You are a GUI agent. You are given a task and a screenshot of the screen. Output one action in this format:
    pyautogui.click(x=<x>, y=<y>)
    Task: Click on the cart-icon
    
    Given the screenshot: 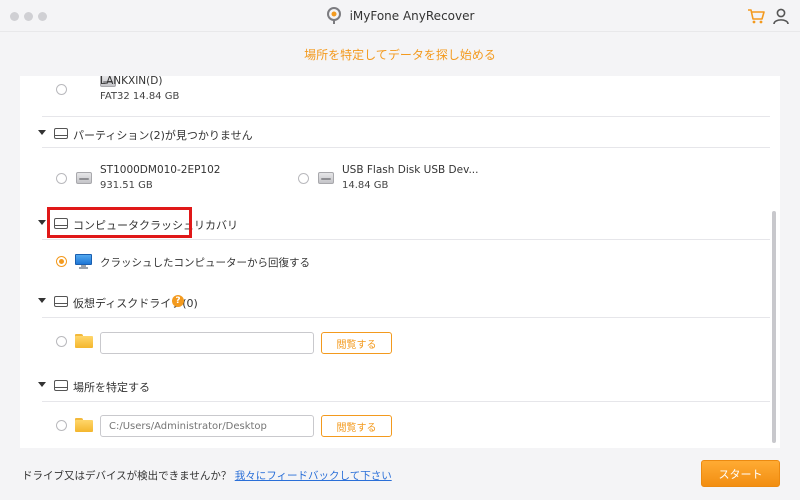 What is the action you would take?
    pyautogui.click(x=756, y=16)
    